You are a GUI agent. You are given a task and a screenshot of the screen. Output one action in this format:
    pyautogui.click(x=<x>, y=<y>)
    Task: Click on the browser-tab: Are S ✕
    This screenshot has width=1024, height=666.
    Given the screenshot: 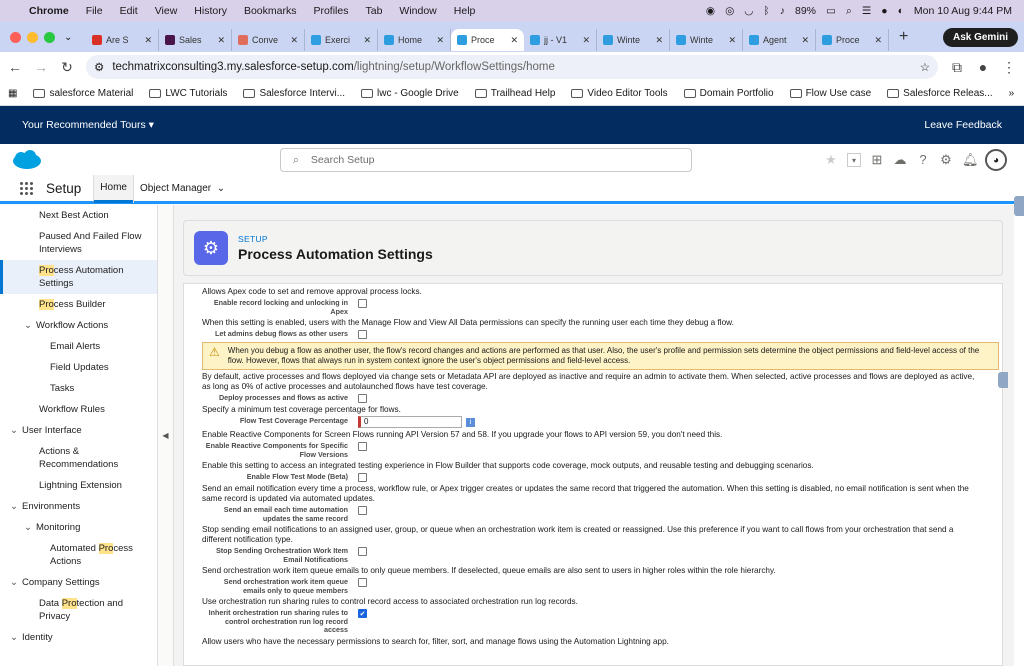 What is the action you would take?
    pyautogui.click(x=122, y=40)
    